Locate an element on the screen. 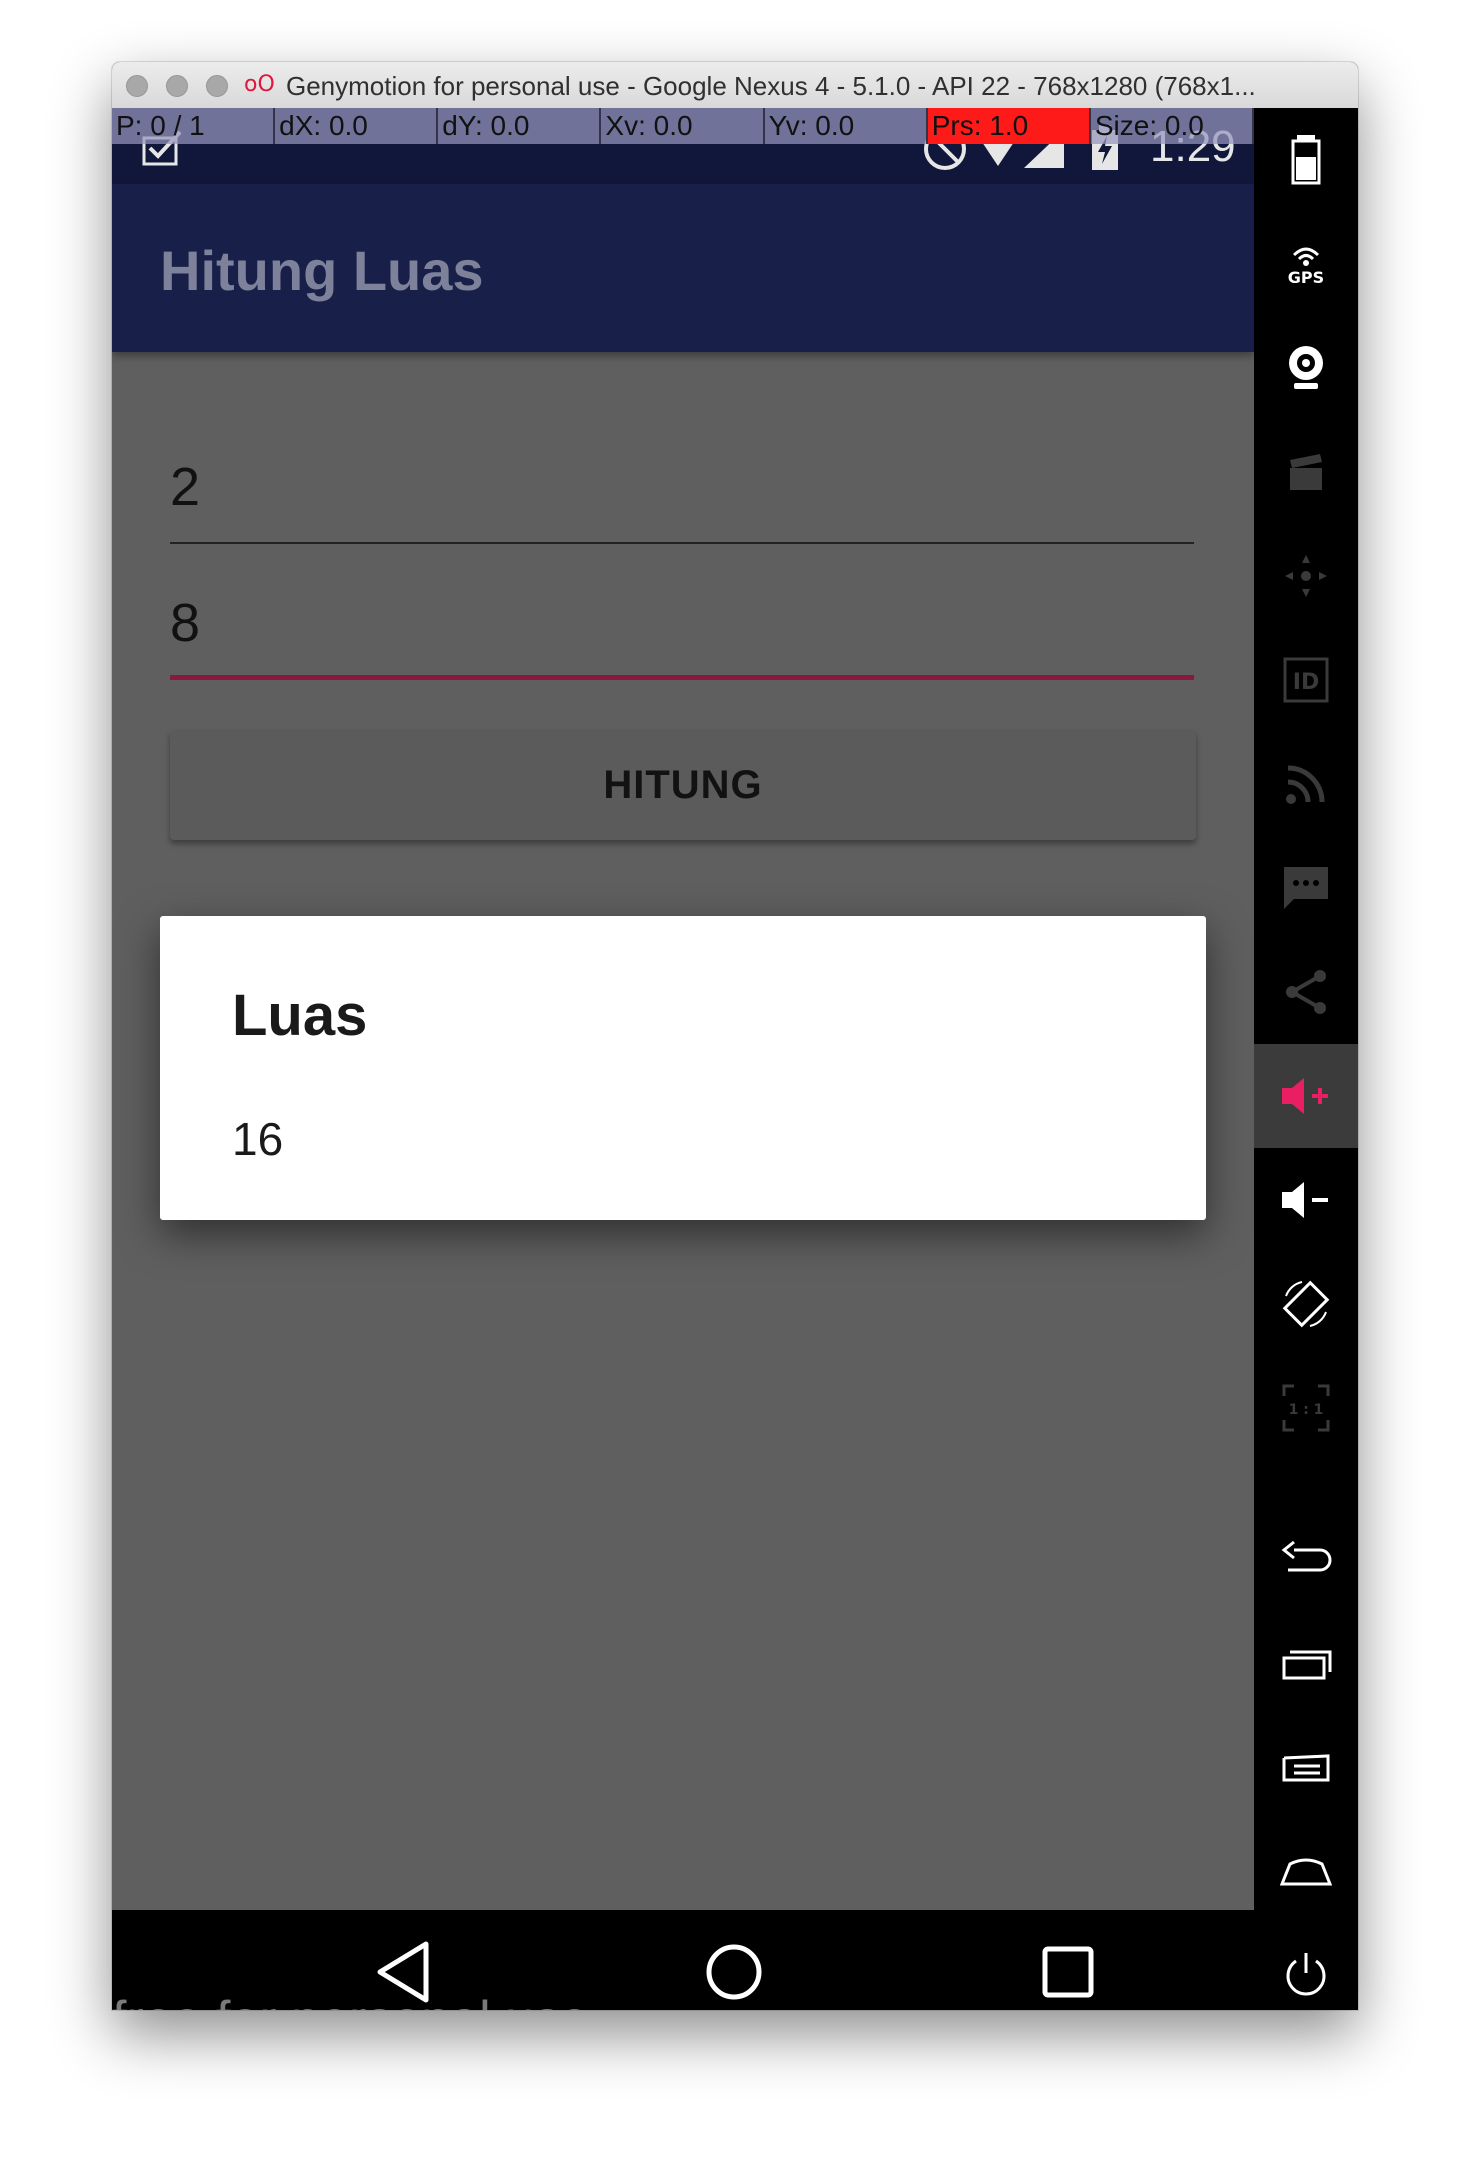 The height and width of the screenshot is (2176, 1472). recent-apps-button is located at coordinates (1306, 1664).